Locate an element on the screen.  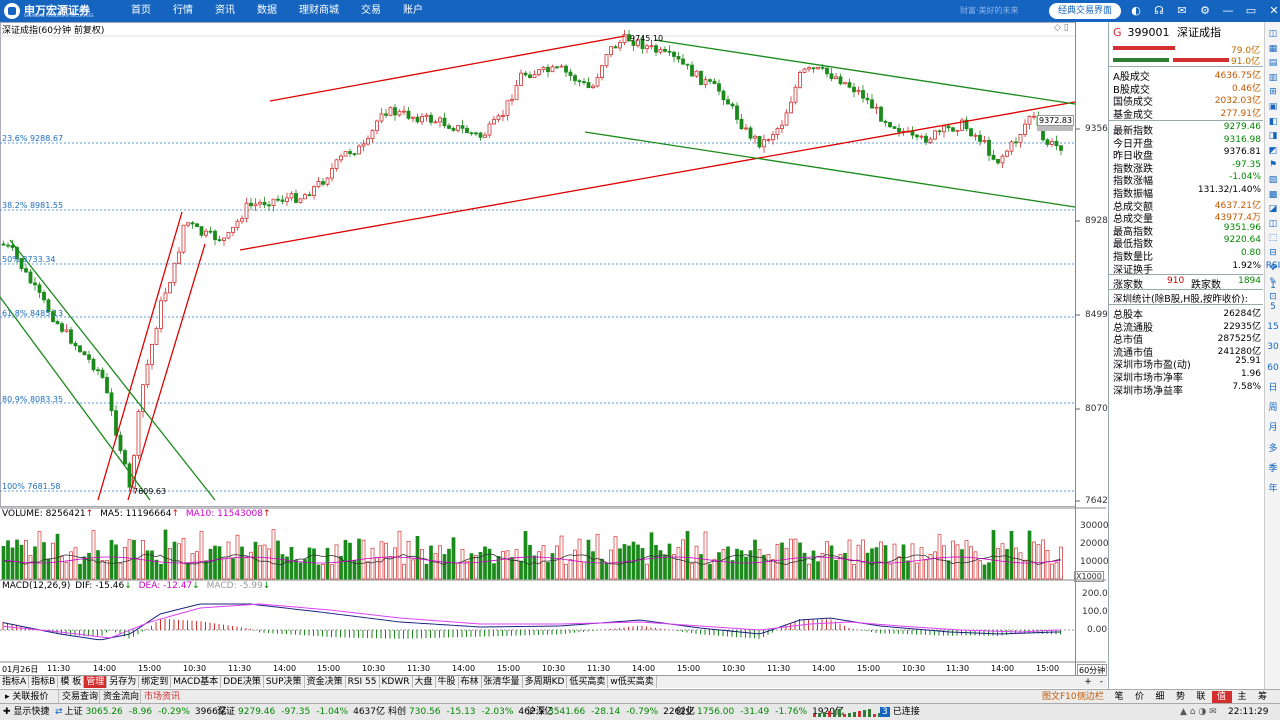
remove-tab-button: - is located at coordinates (1101, 682).